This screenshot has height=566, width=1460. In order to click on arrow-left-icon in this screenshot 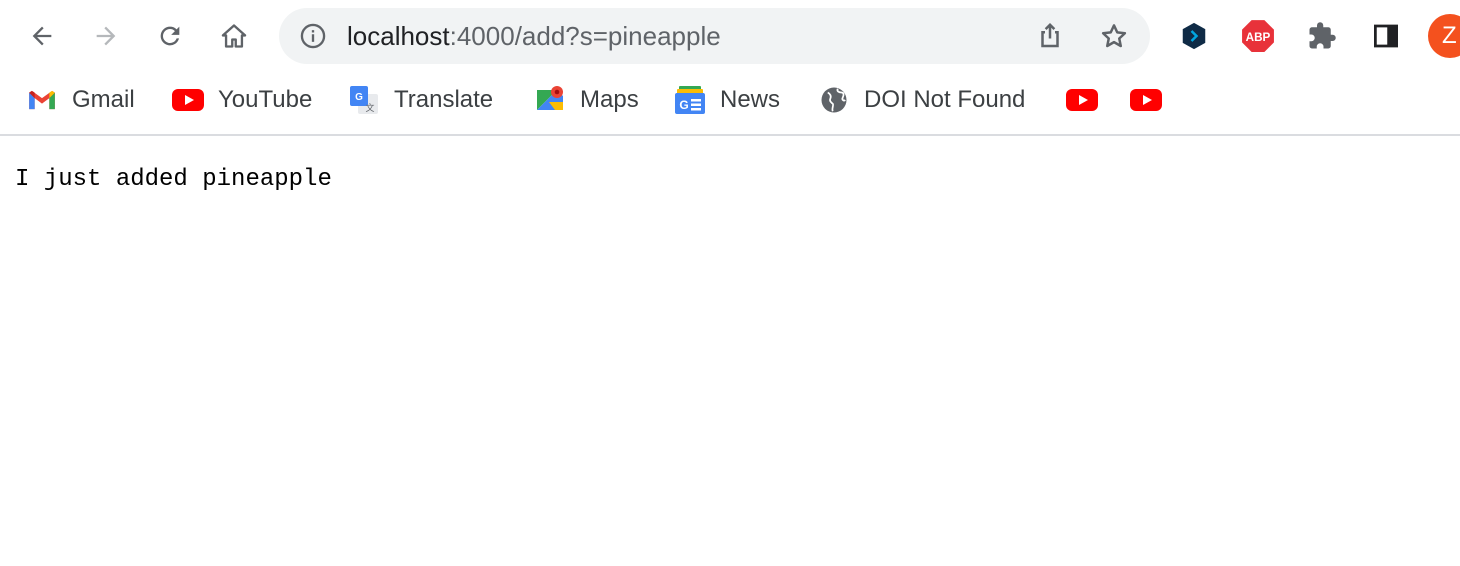, I will do `click(42, 36)`.